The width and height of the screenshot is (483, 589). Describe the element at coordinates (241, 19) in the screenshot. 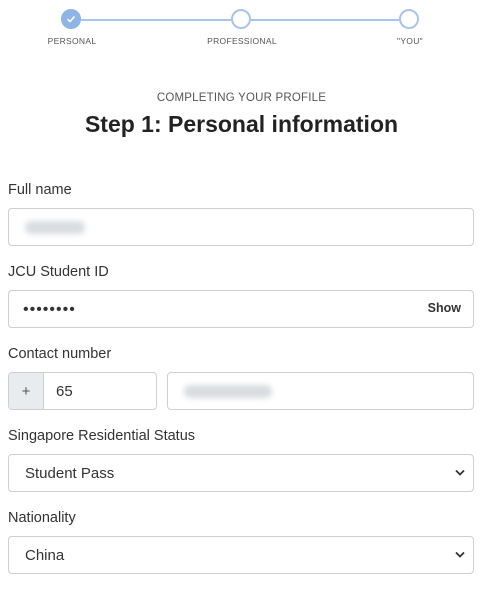

I see `step-professional-dot` at that location.